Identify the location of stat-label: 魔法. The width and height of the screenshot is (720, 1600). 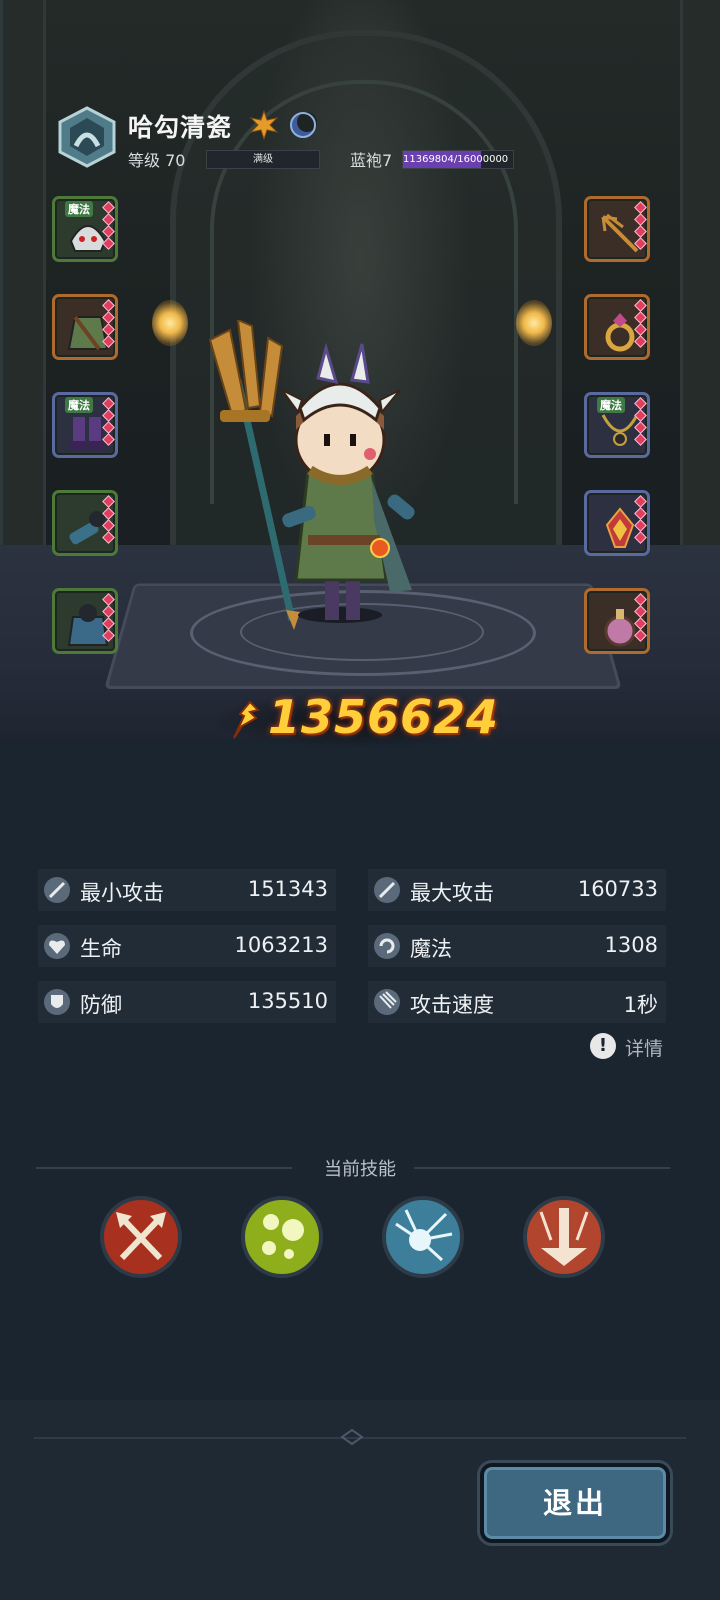
(431, 949).